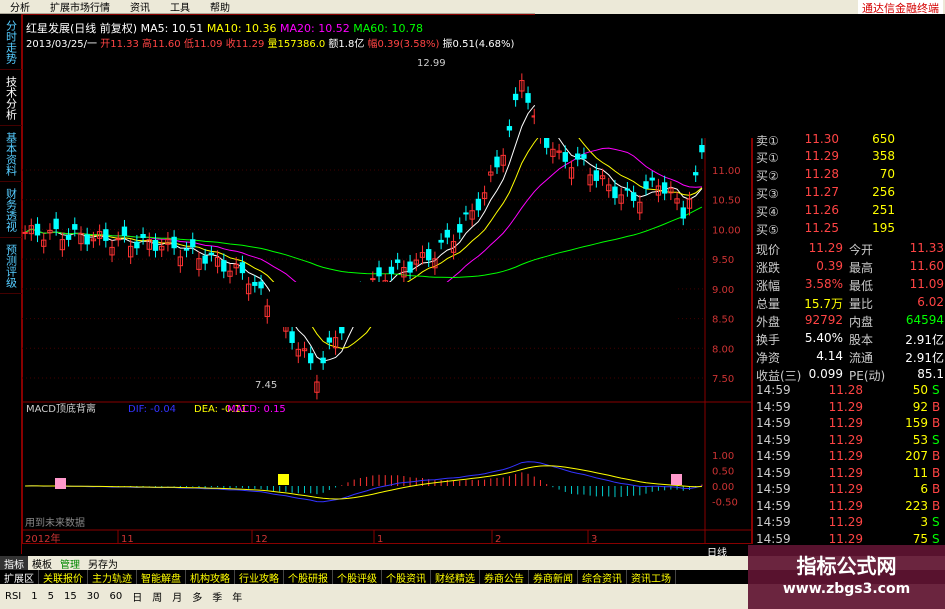  What do you see at coordinates (11, 210) in the screenshot?
I see `tab-finance: 财务透视` at bounding box center [11, 210].